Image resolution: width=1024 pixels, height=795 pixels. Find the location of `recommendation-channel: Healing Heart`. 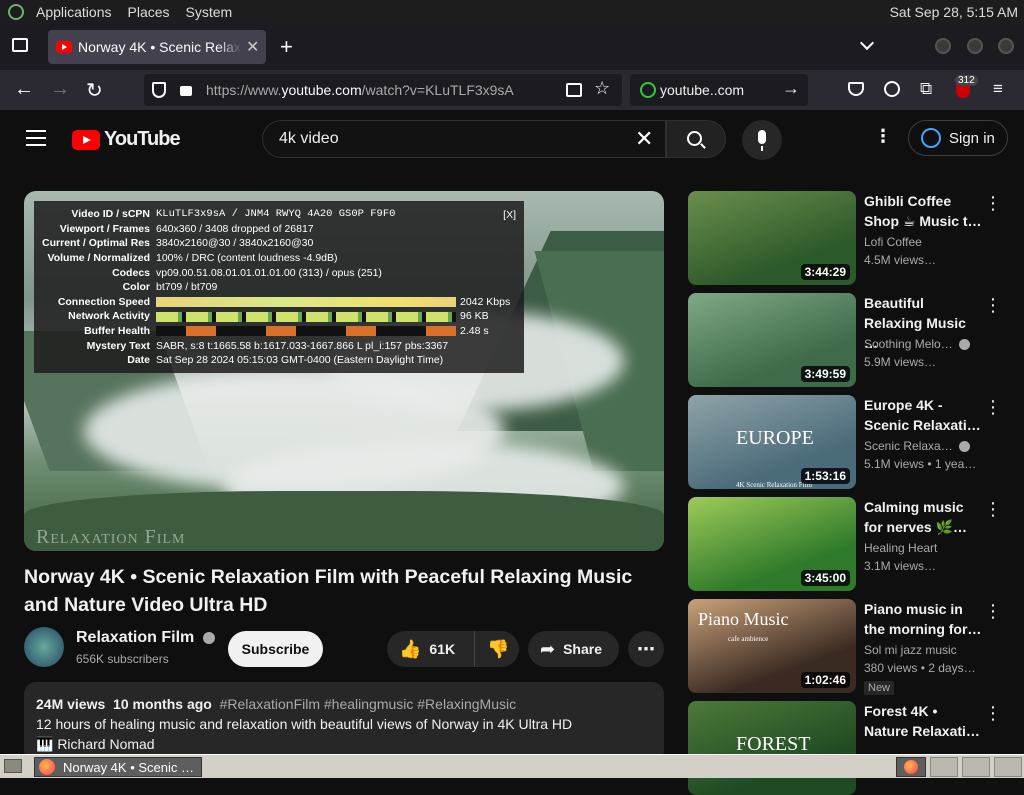

recommendation-channel: Healing Heart is located at coordinates (900, 548).